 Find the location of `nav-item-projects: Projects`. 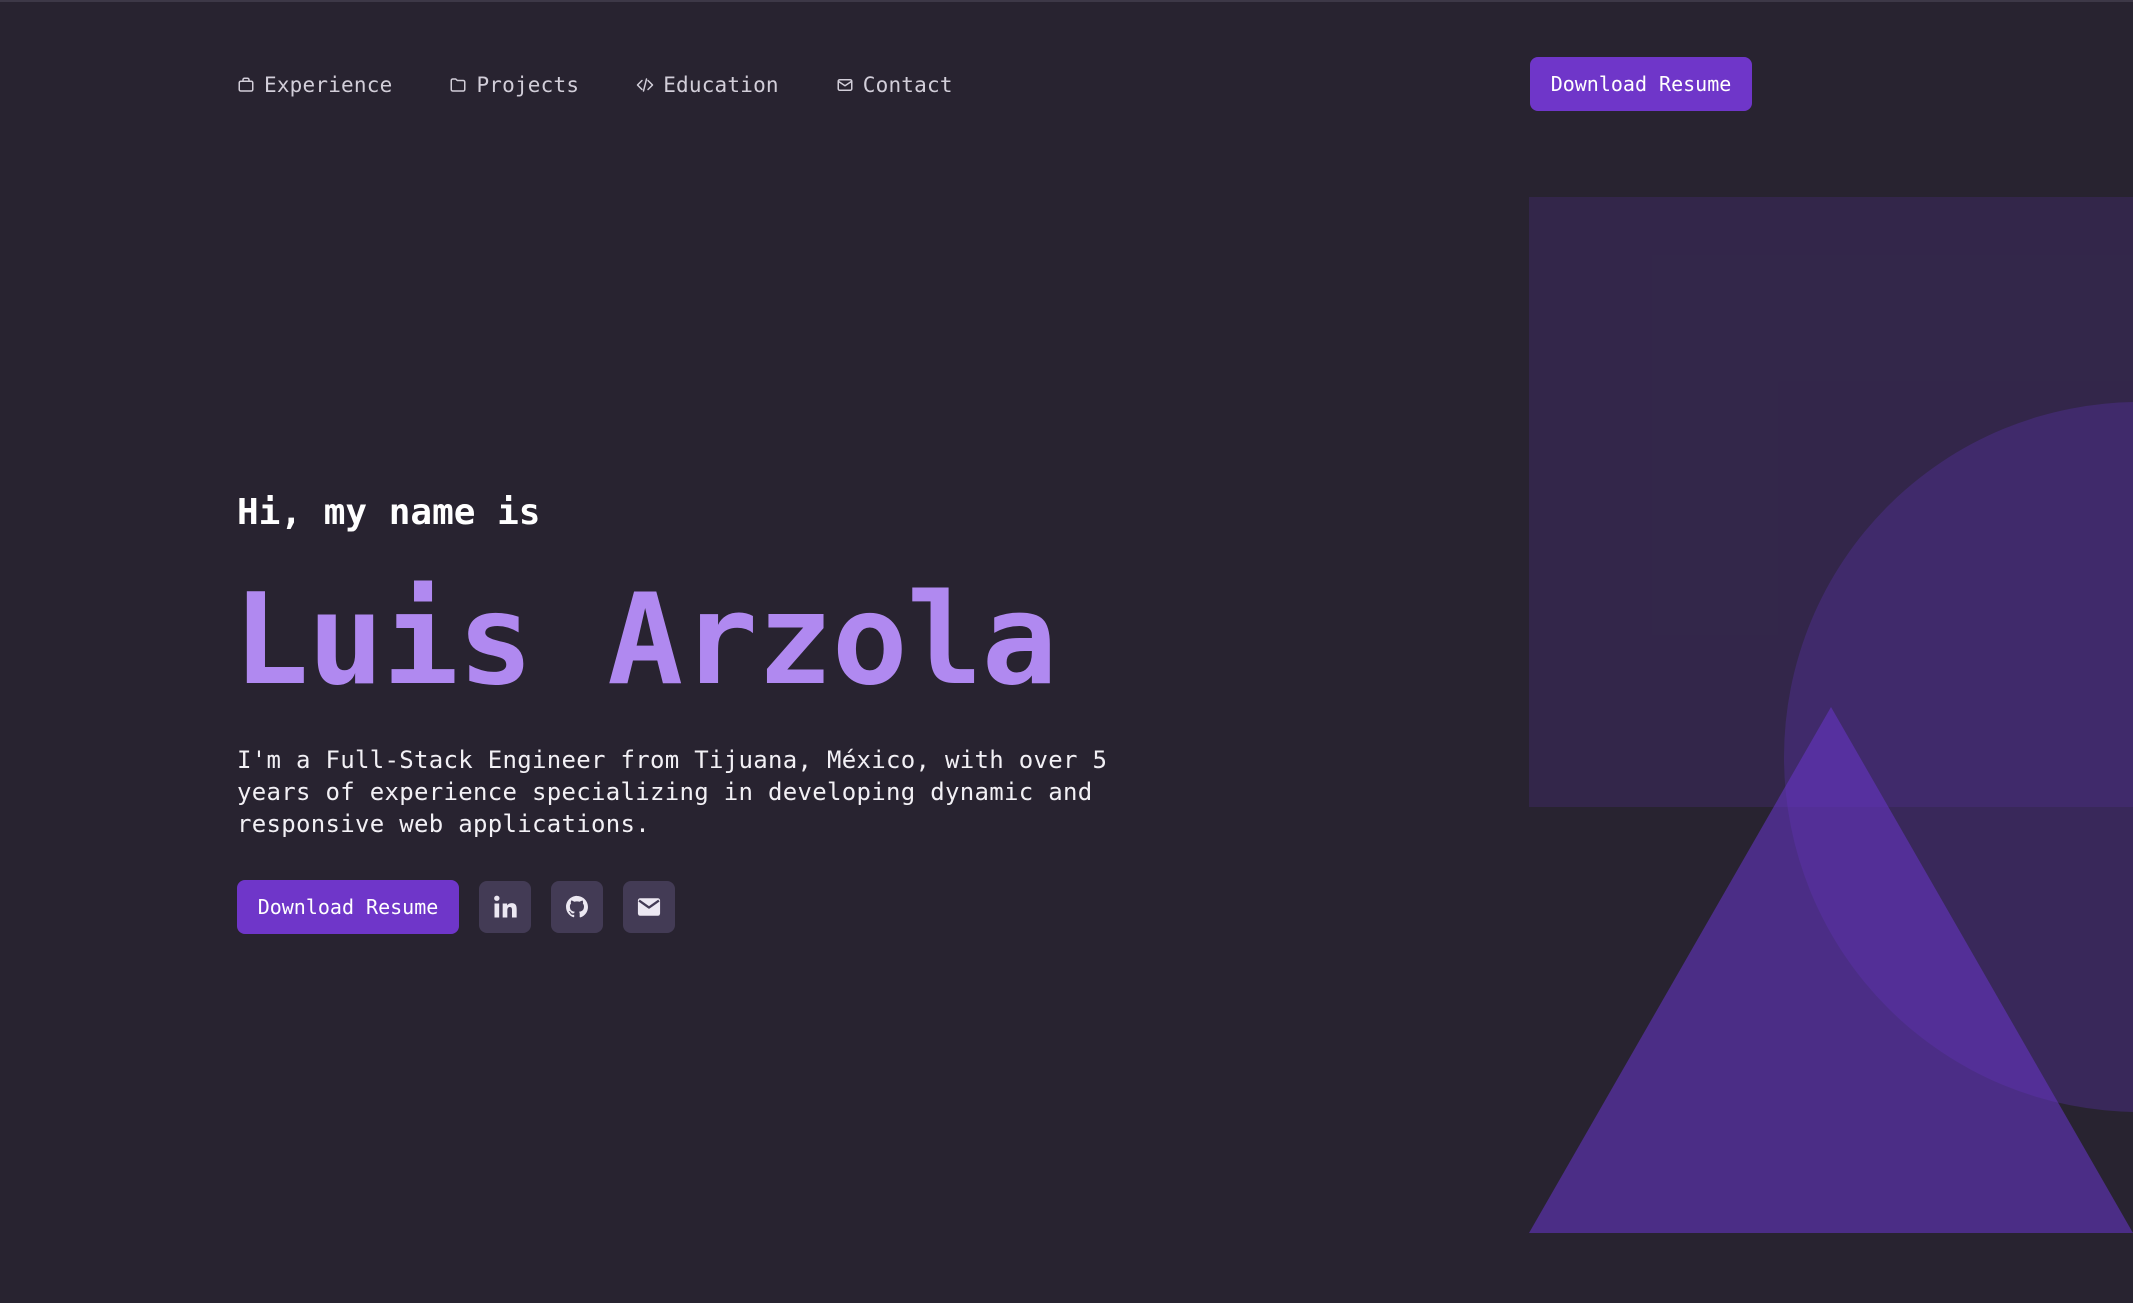

nav-item-projects: Projects is located at coordinates (514, 85).